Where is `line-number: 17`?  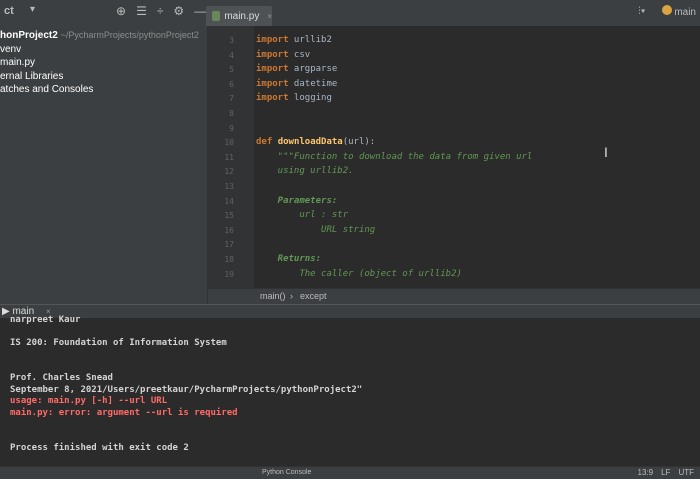 line-number: 17 is located at coordinates (229, 245).